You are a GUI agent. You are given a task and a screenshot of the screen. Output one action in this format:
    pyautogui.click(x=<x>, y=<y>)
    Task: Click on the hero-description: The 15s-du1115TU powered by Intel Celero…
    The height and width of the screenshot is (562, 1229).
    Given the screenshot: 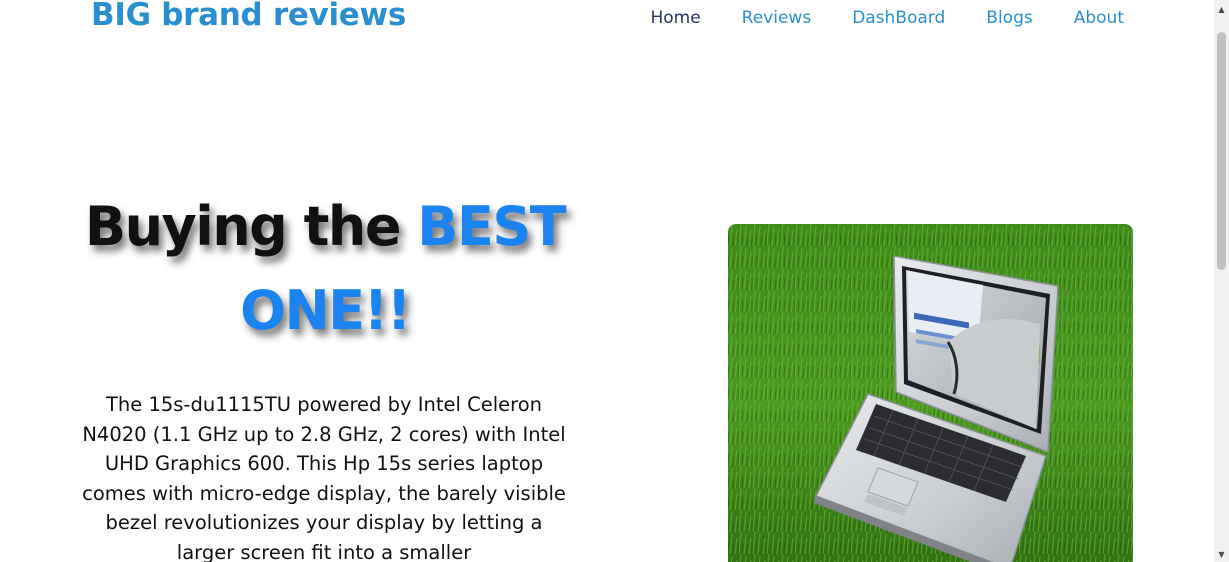 What is the action you would take?
    pyautogui.click(x=324, y=477)
    